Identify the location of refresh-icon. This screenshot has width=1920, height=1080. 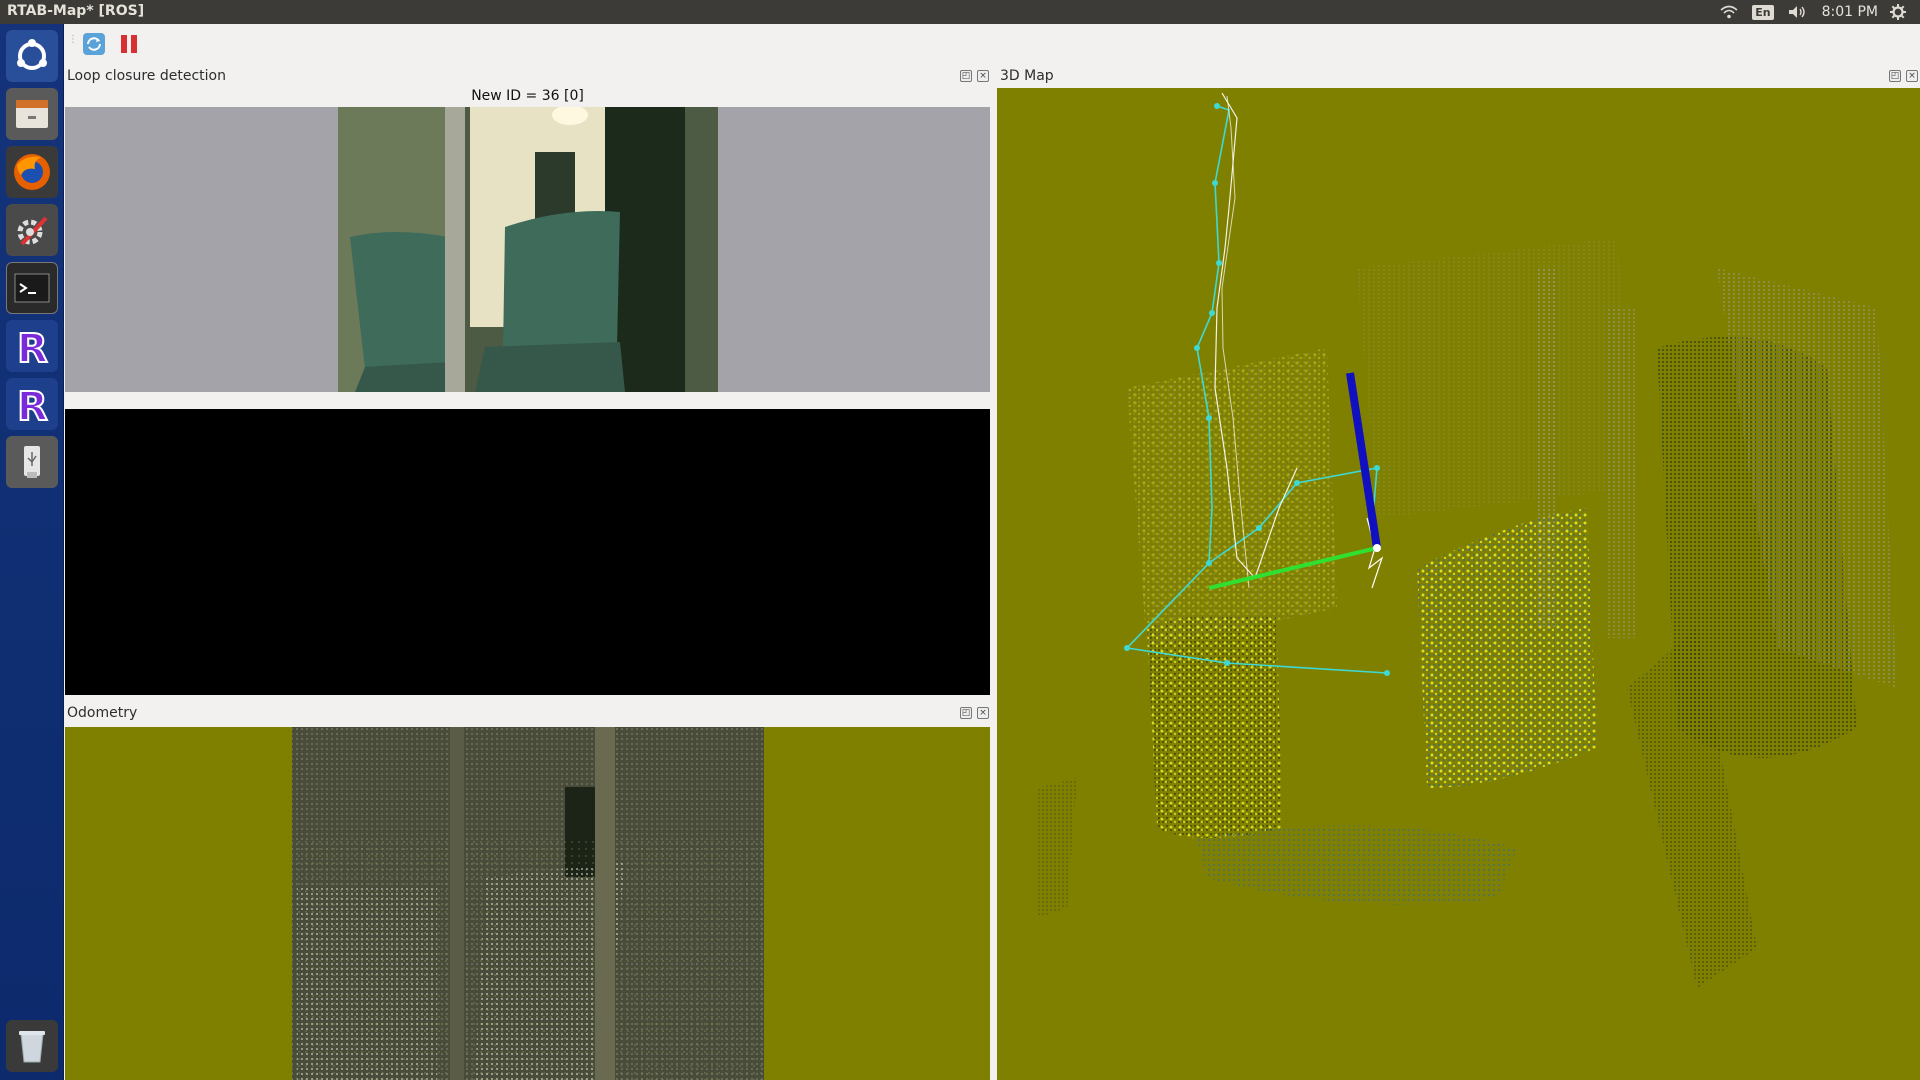
(94, 44).